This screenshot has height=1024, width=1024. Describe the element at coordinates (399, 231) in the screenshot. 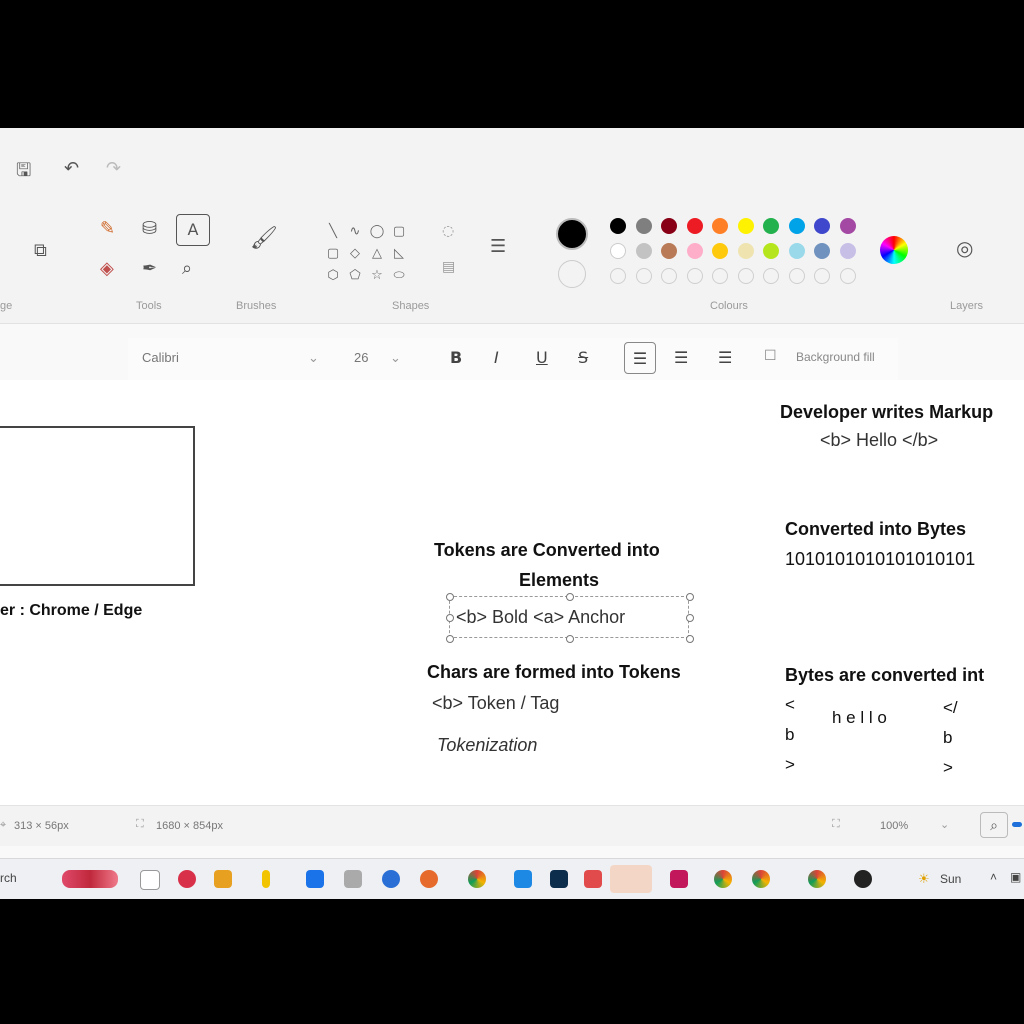

I see `rect-shape-icon: ▢` at that location.